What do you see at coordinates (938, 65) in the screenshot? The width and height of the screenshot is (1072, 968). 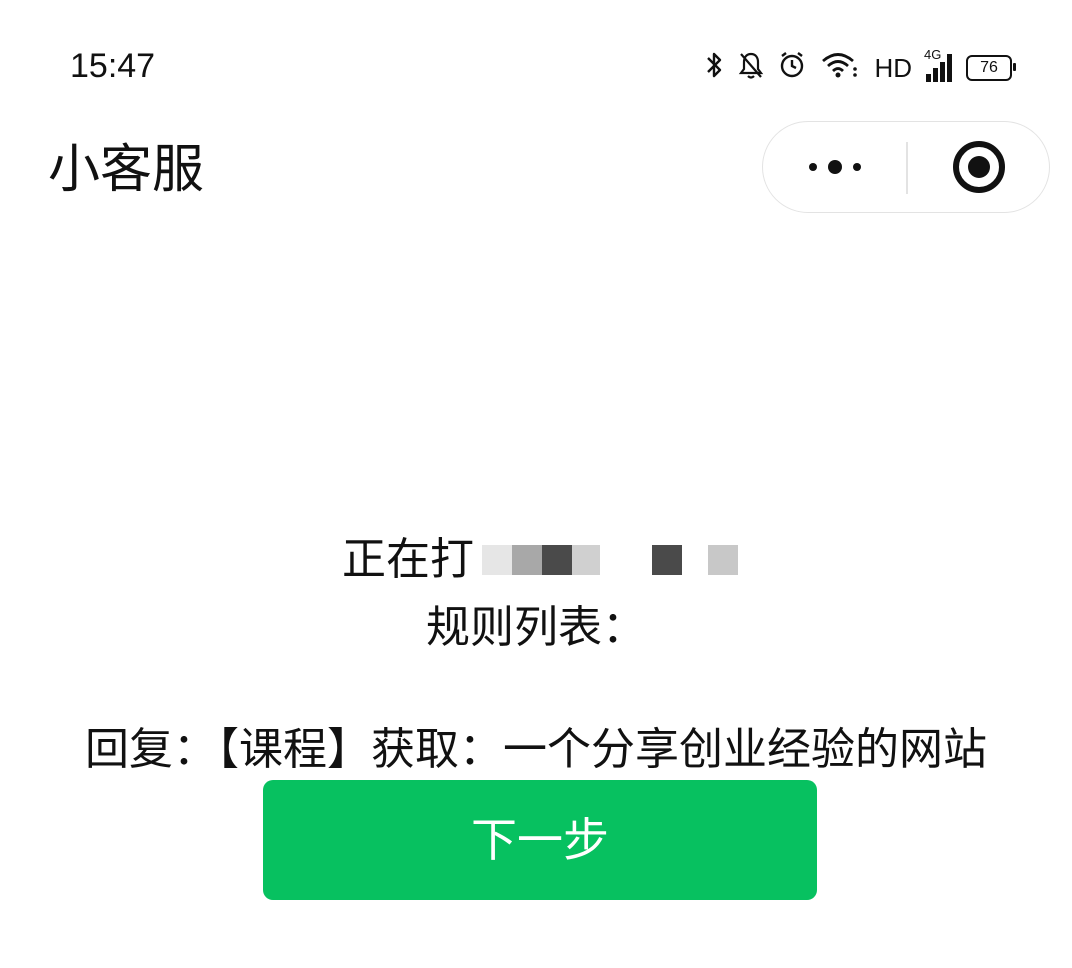 I see `signal-icon: 4G` at bounding box center [938, 65].